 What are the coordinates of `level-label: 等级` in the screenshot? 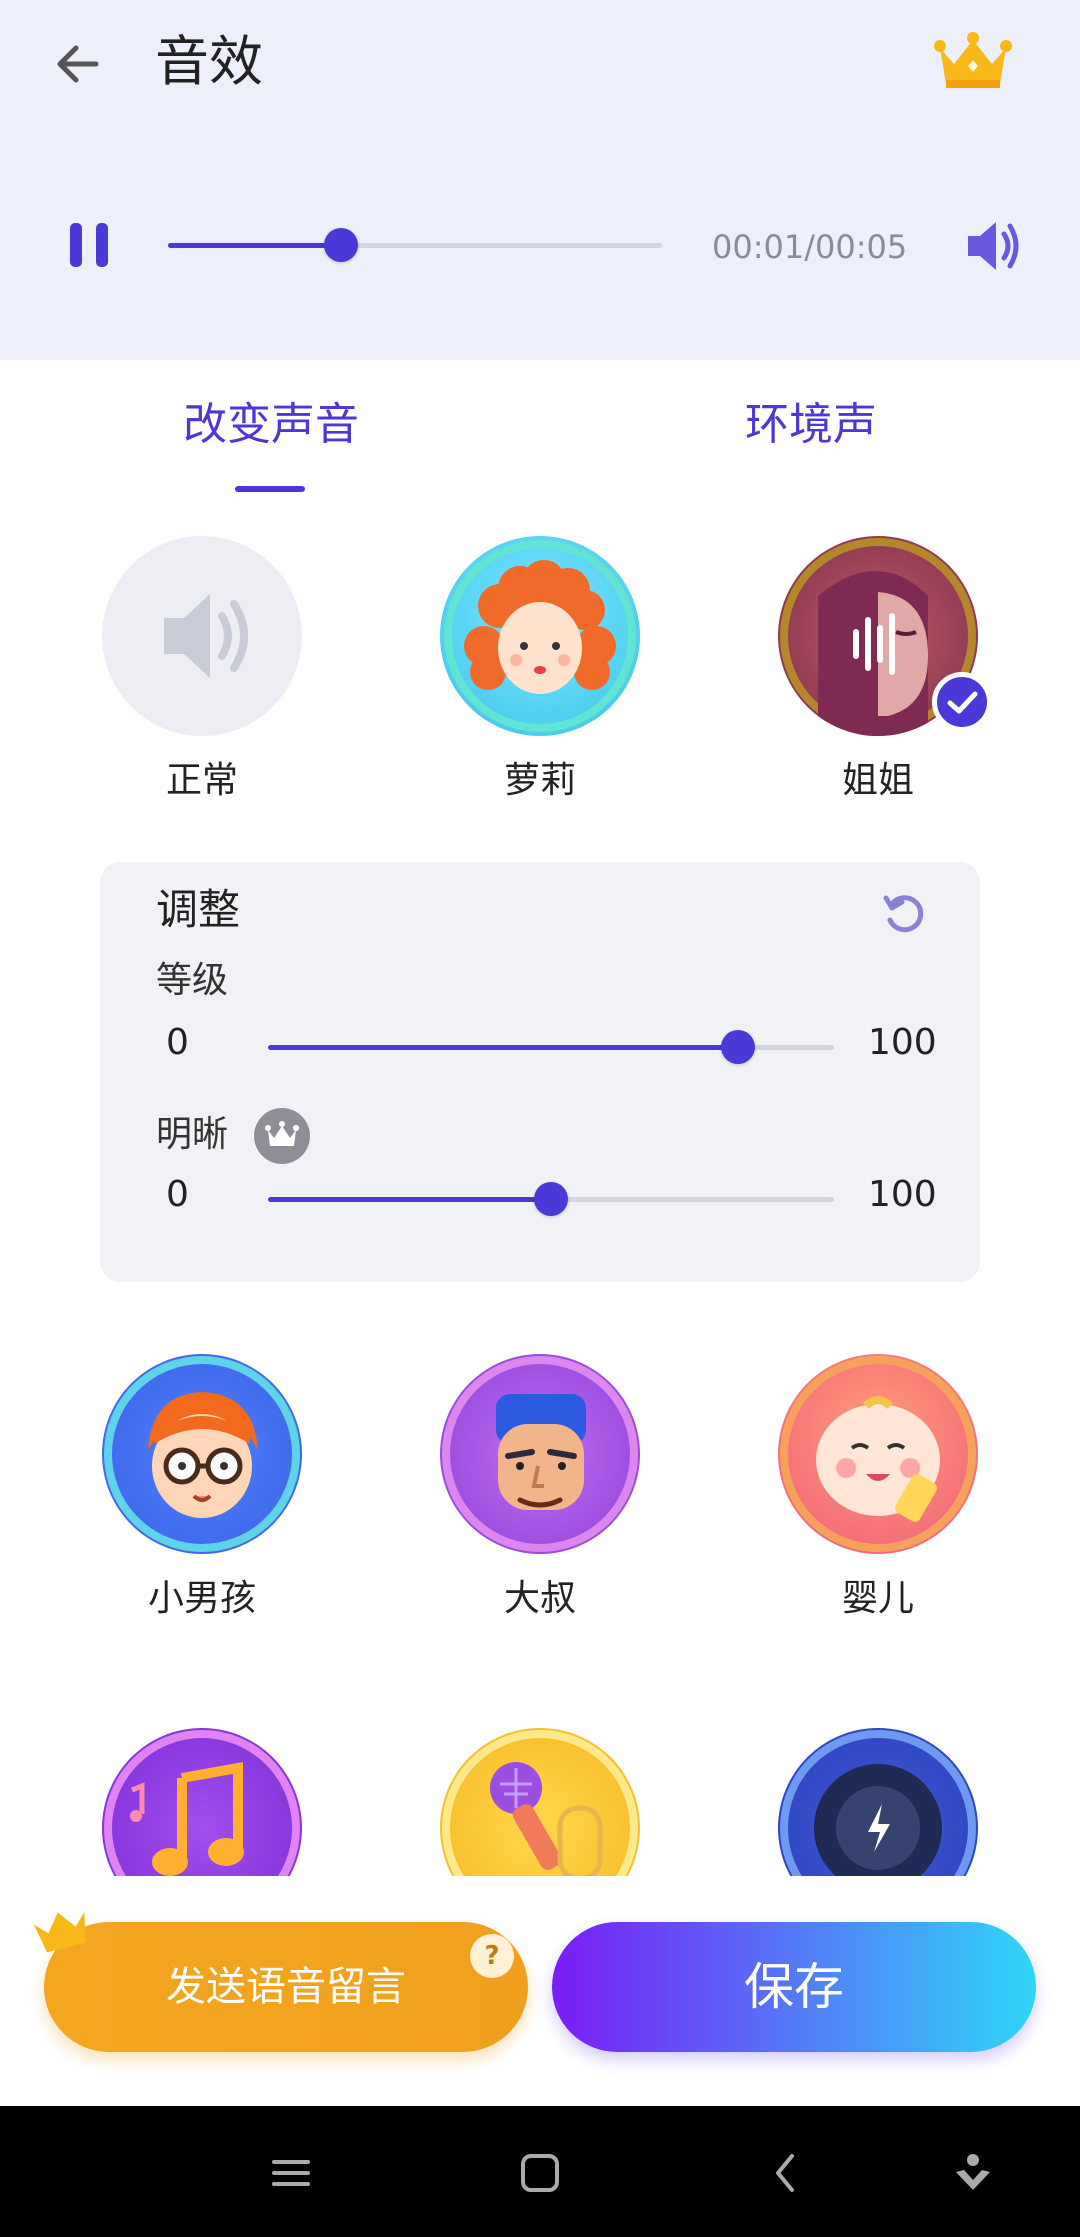 It's located at (192, 980).